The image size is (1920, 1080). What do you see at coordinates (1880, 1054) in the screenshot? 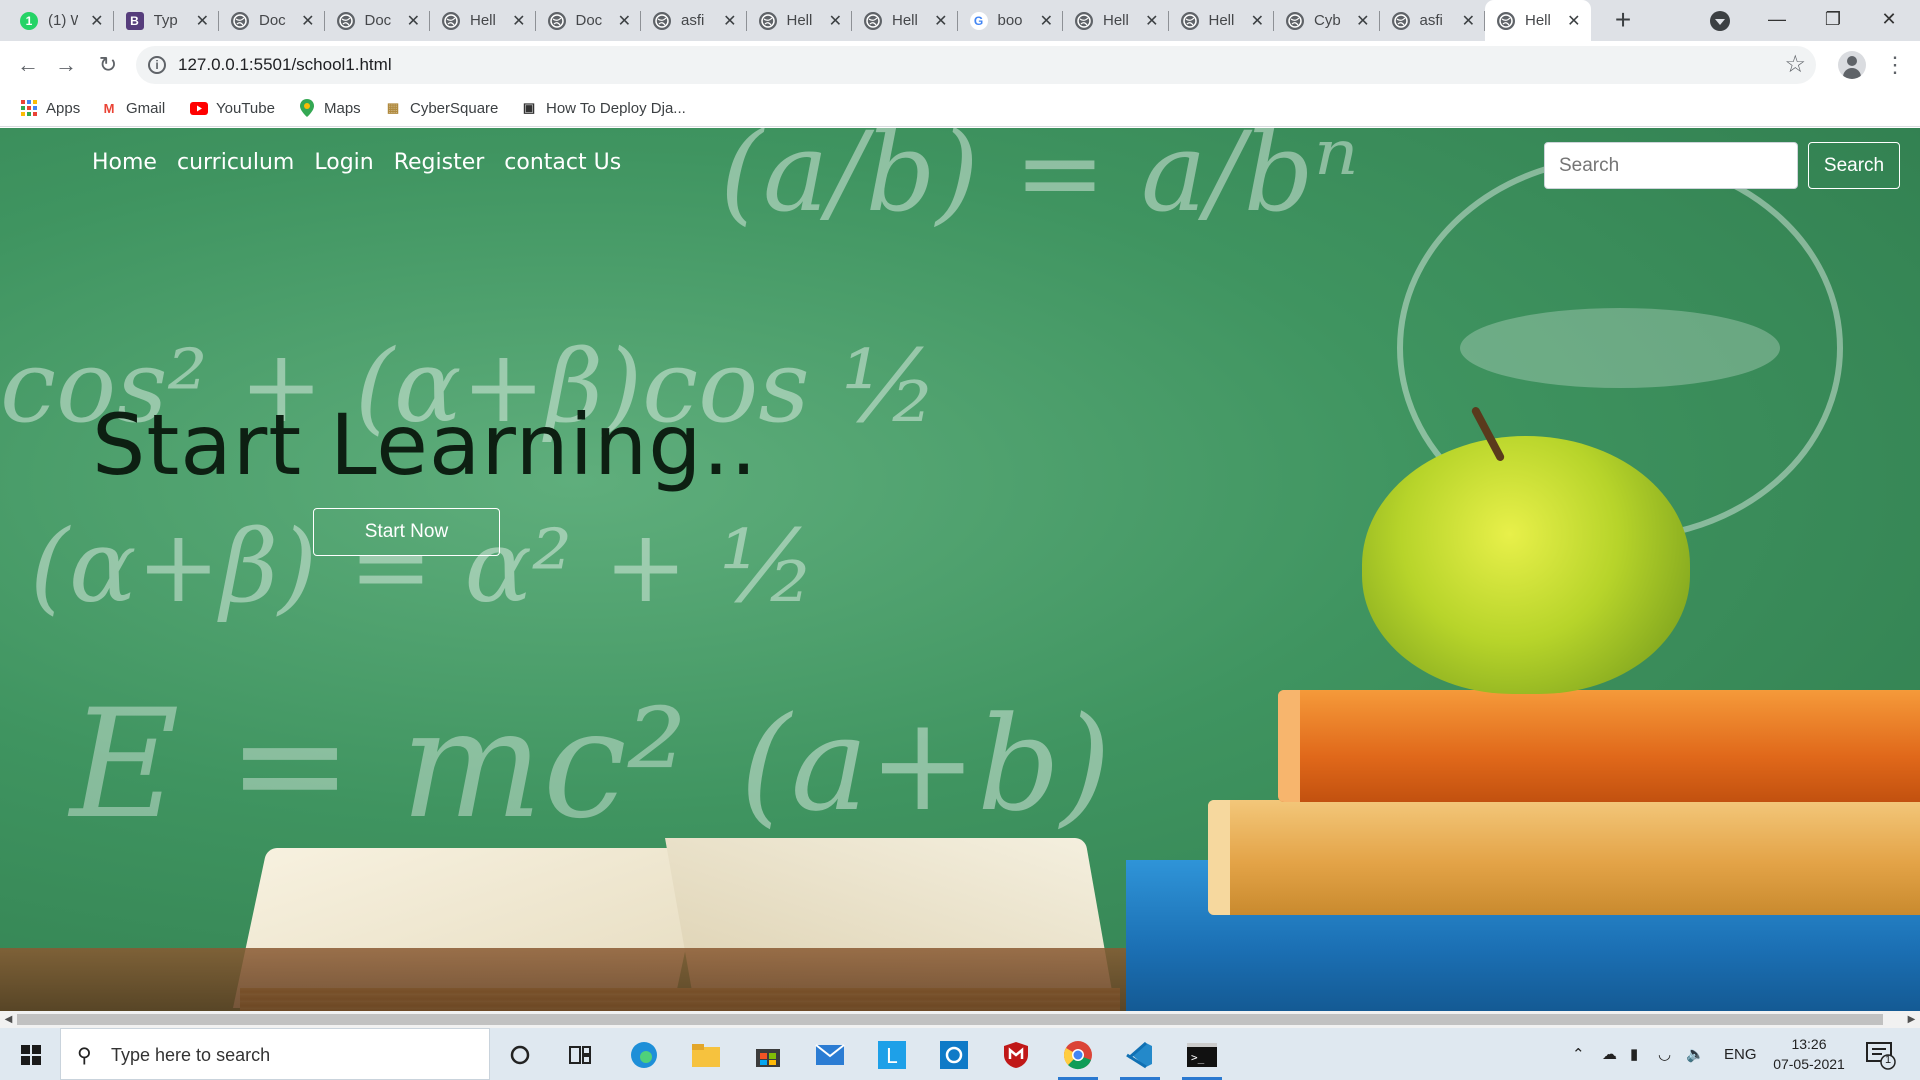
I see `notification-center-icon: 1` at bounding box center [1880, 1054].